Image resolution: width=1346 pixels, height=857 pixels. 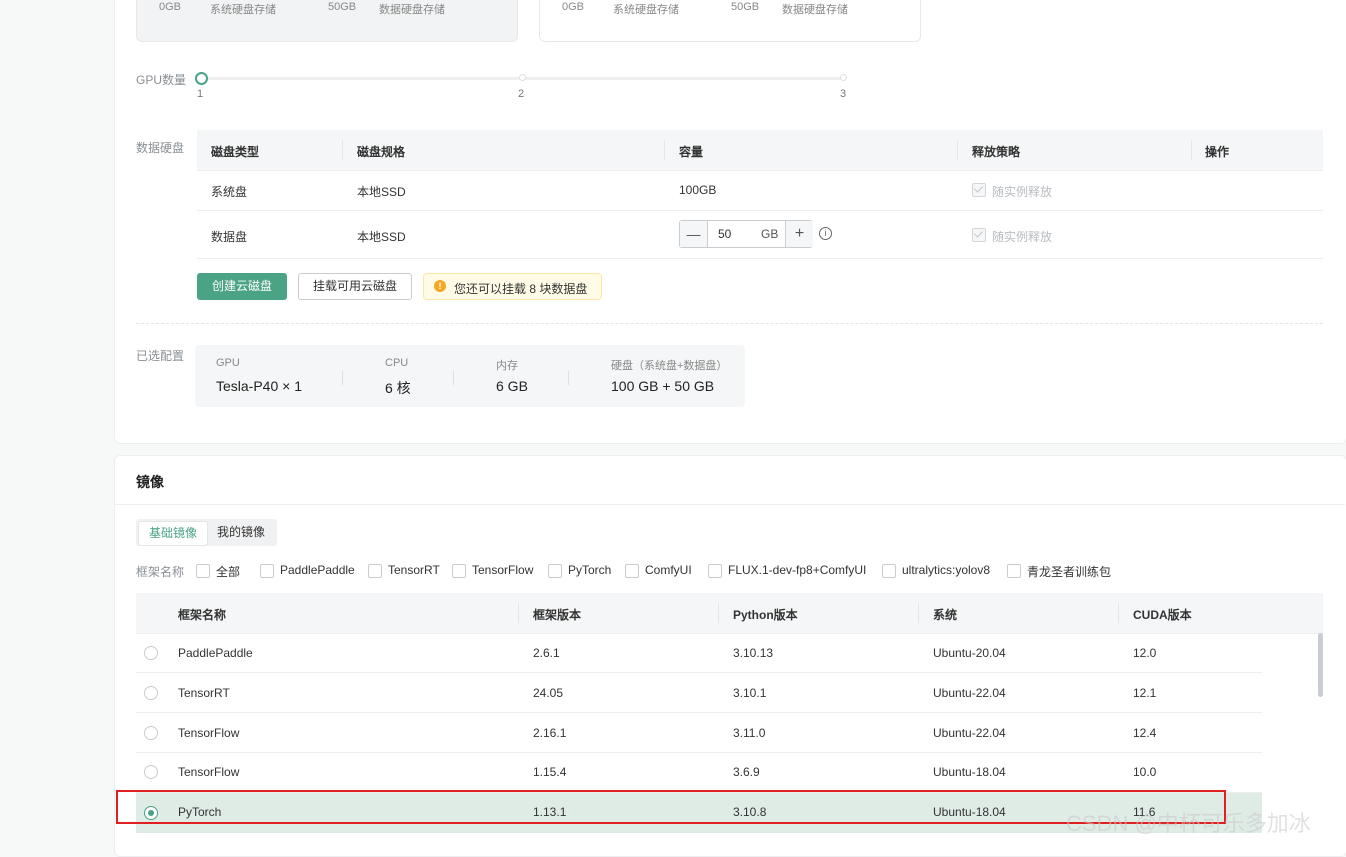 What do you see at coordinates (694, 234) in the screenshot?
I see `decrement-button: —` at bounding box center [694, 234].